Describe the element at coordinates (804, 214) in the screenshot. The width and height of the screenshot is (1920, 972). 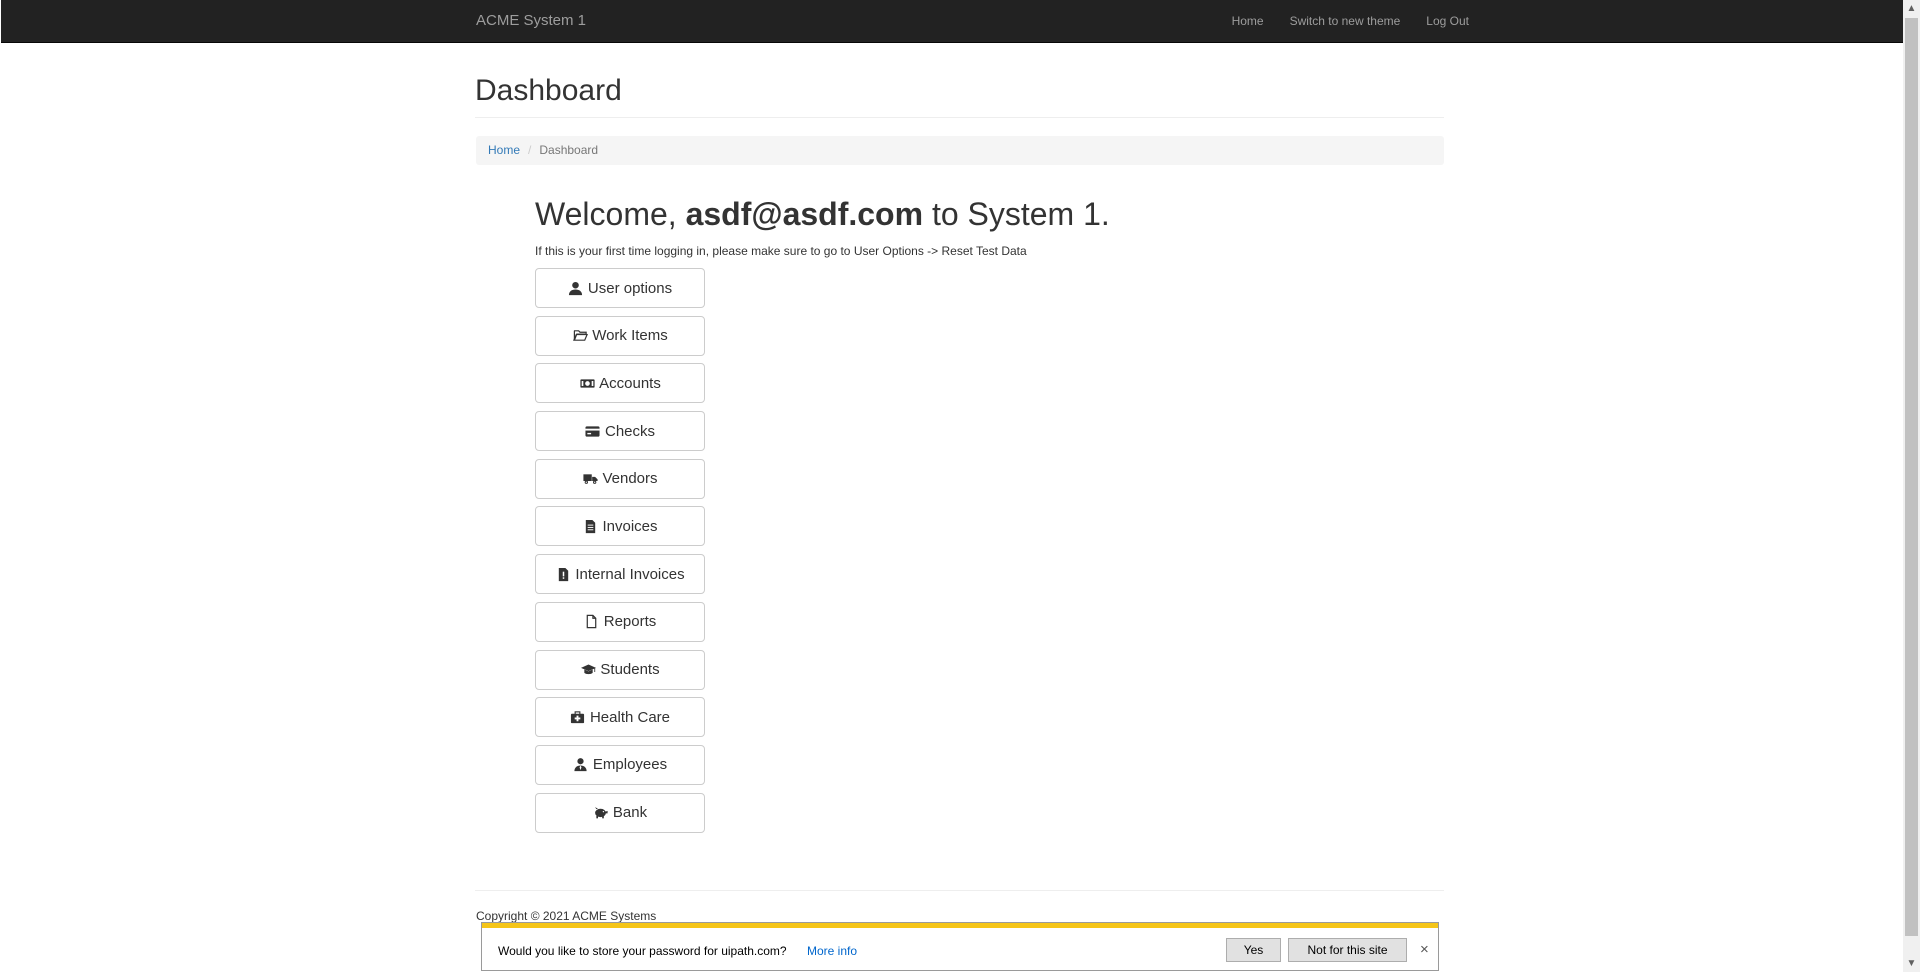
I see `welcome-user: asdf@asdf.com` at that location.